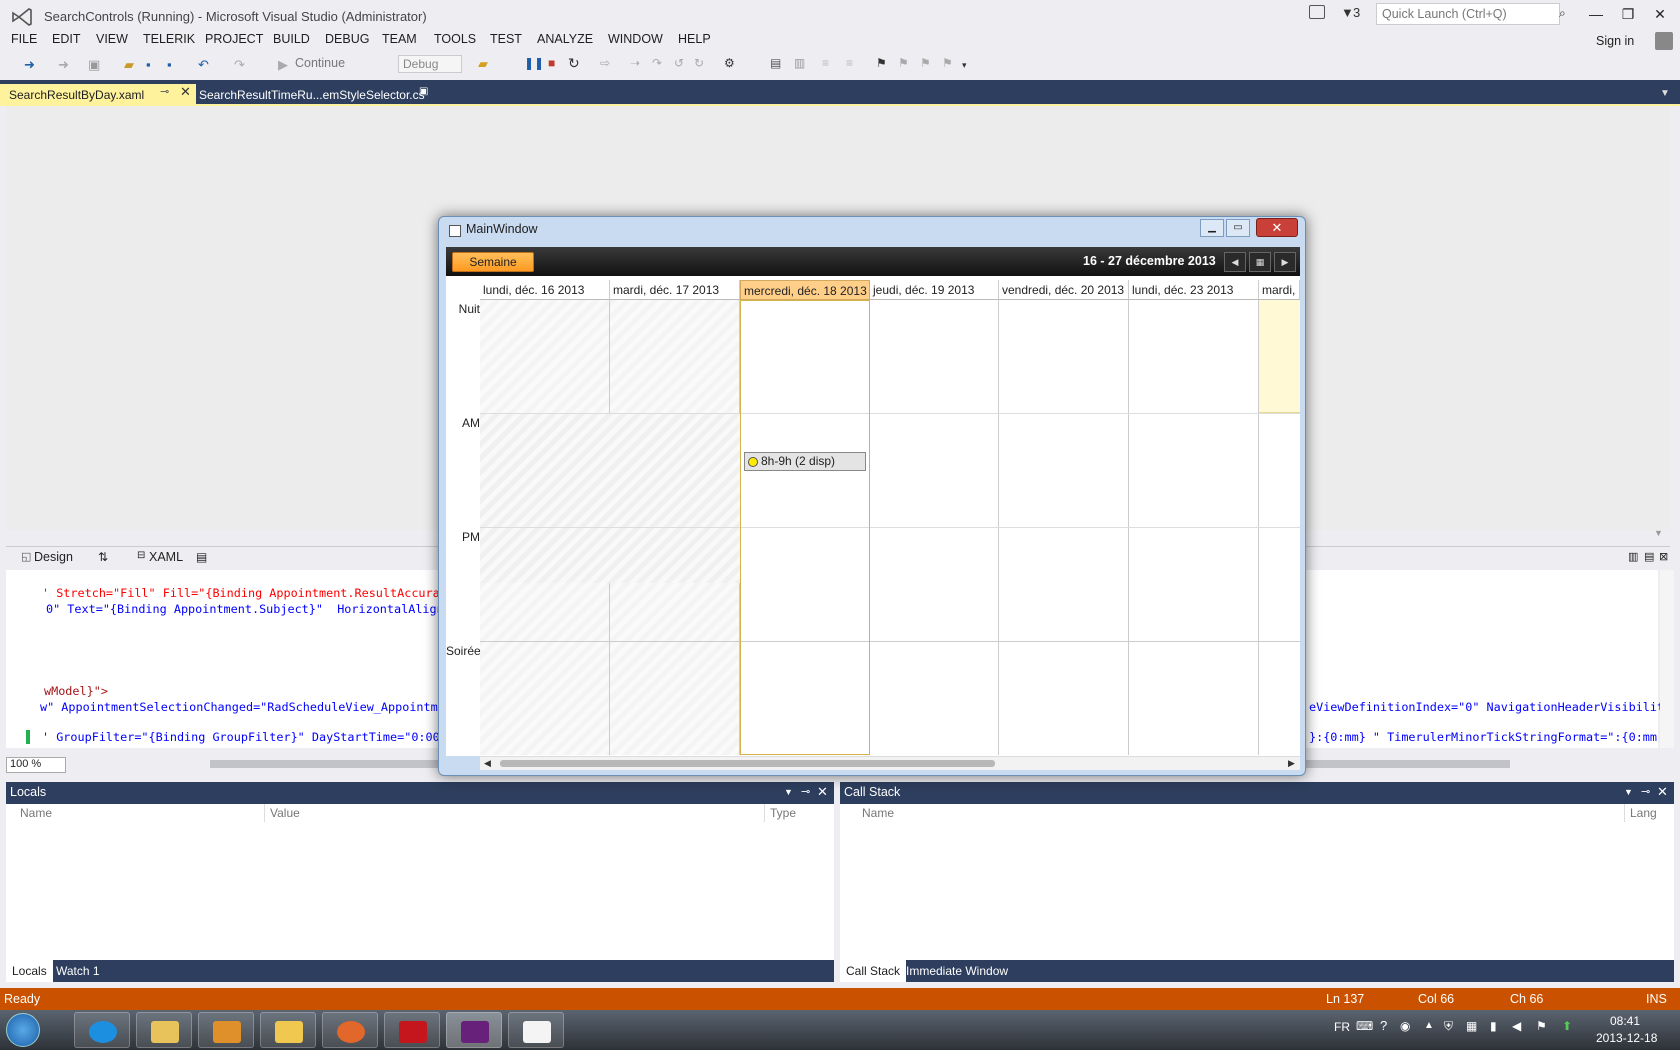 This screenshot has width=1680, height=1050. What do you see at coordinates (1291, 763) in the screenshot?
I see `scroll-right-icon: ▶` at bounding box center [1291, 763].